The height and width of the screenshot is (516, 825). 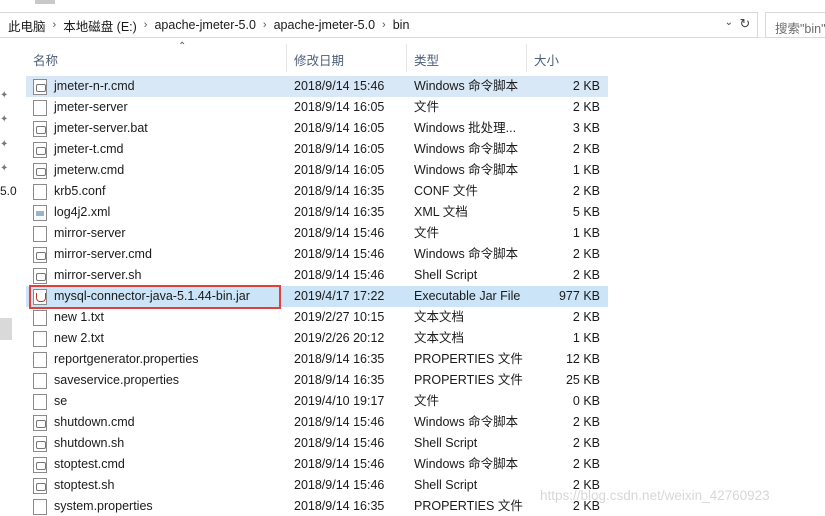 What do you see at coordinates (79, 317) in the screenshot?
I see `file-name: new 1.txt` at bounding box center [79, 317].